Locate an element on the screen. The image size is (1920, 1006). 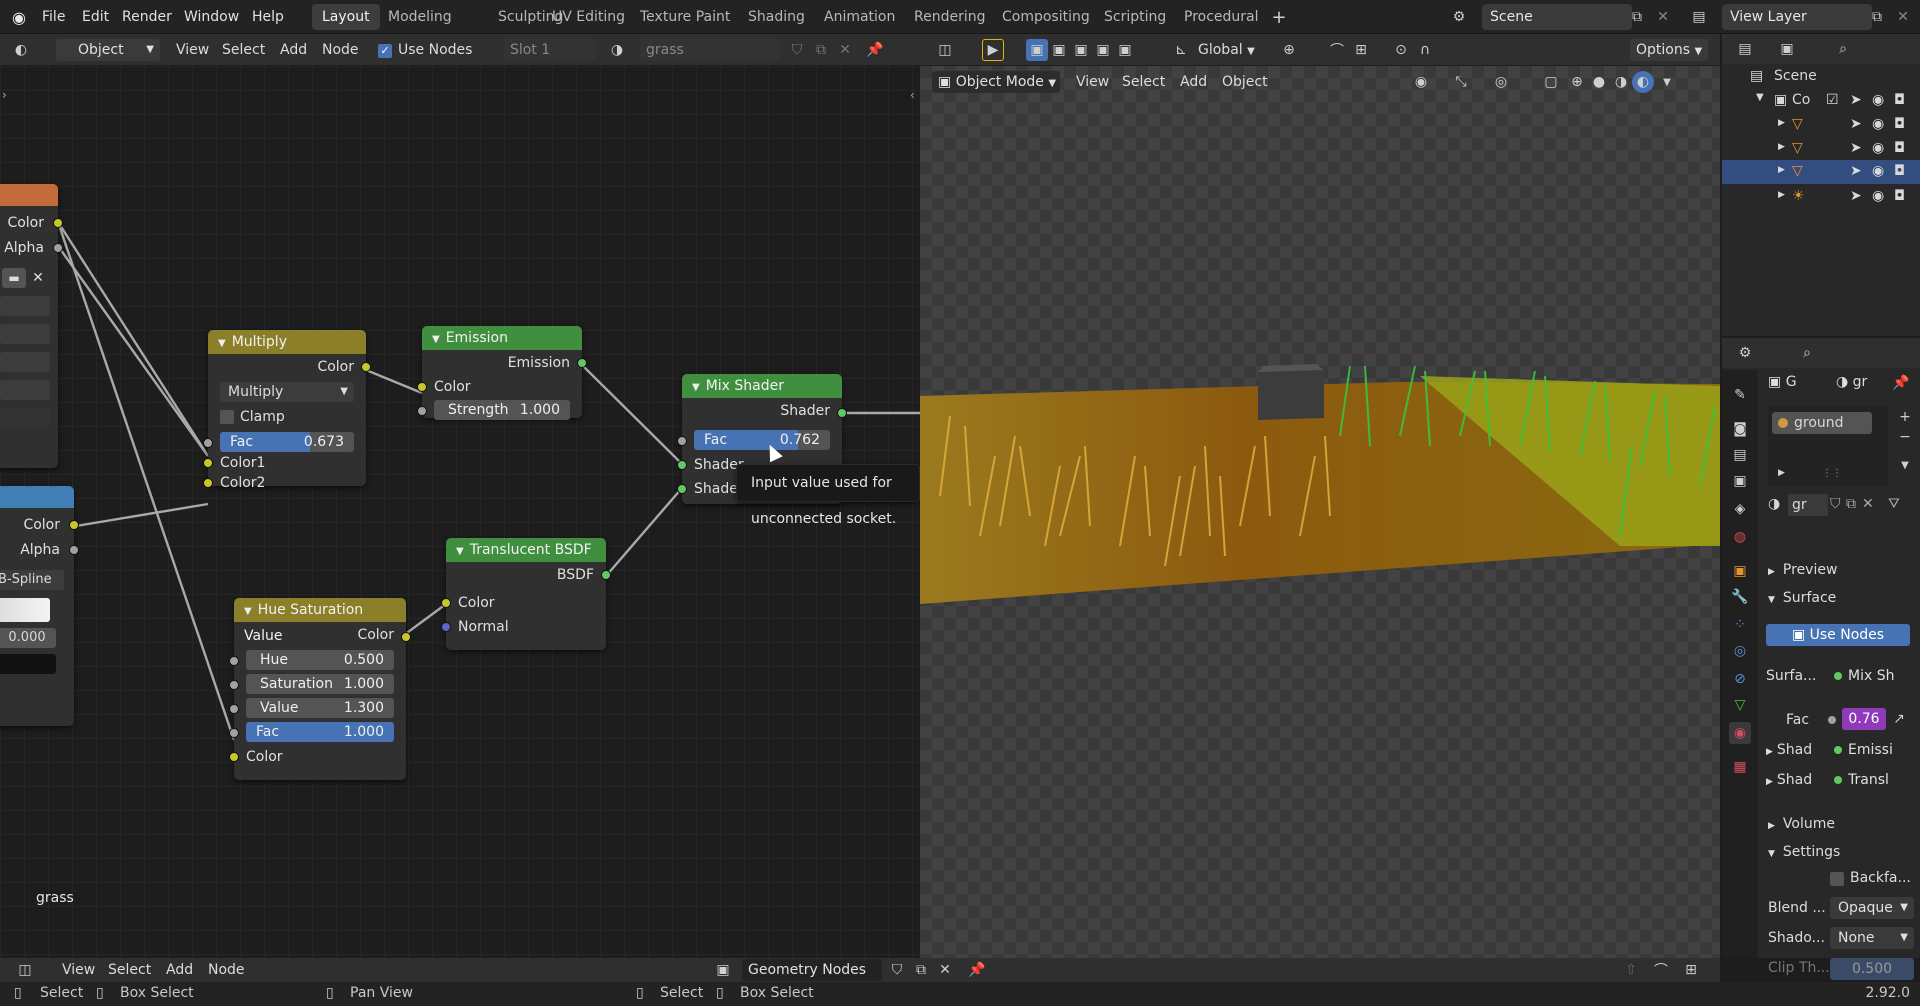
emission-out-socket is located at coordinates (582, 363).